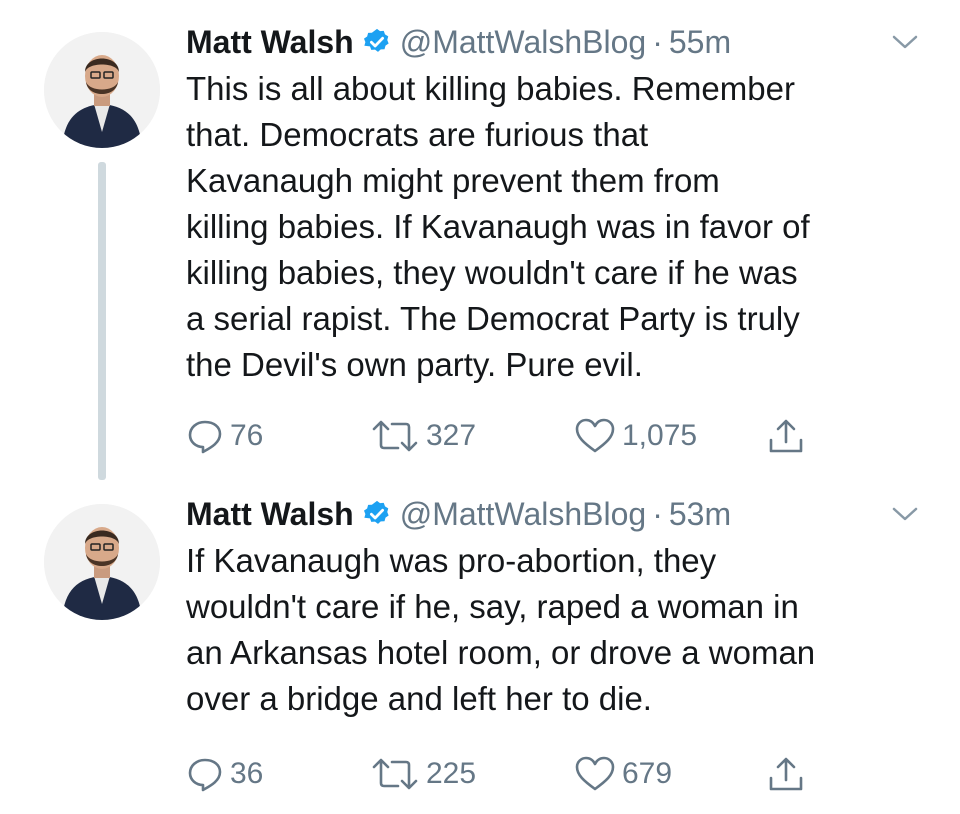 This screenshot has width=960, height=814. Describe the element at coordinates (247, 435) in the screenshot. I see `reply-count: 76` at that location.